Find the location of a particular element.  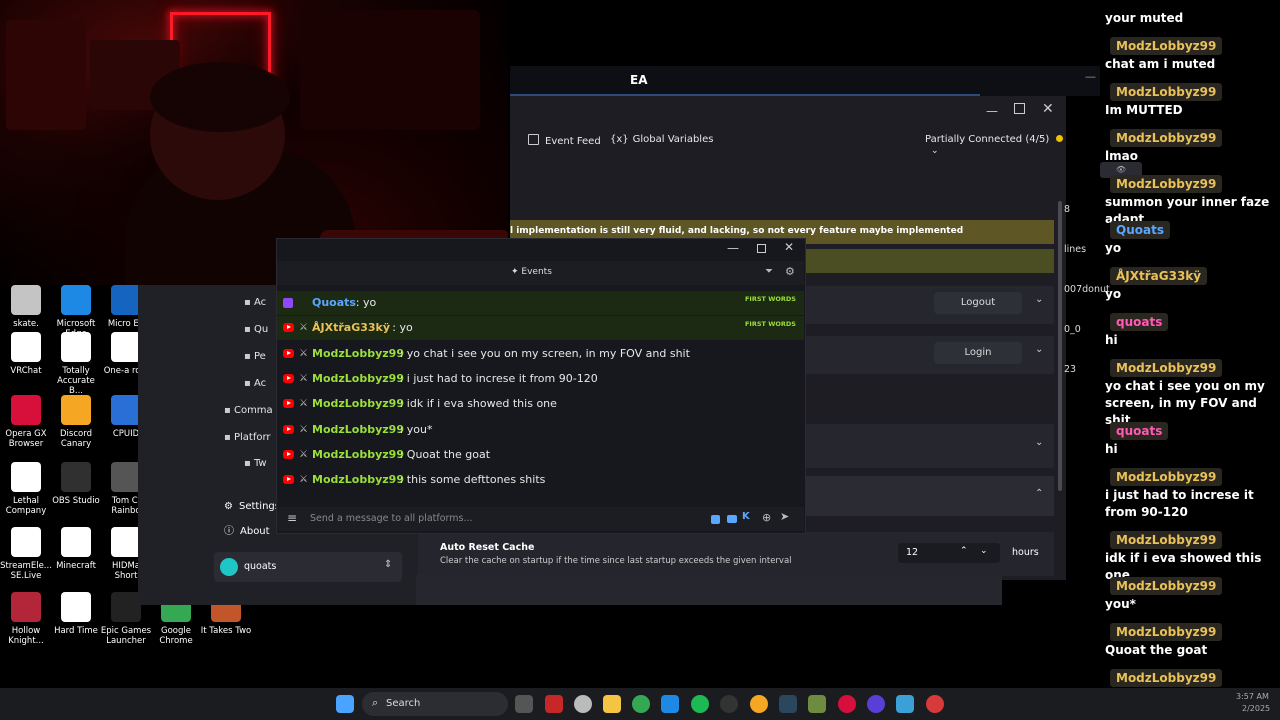

send-icon: ➤ is located at coordinates (784, 516).